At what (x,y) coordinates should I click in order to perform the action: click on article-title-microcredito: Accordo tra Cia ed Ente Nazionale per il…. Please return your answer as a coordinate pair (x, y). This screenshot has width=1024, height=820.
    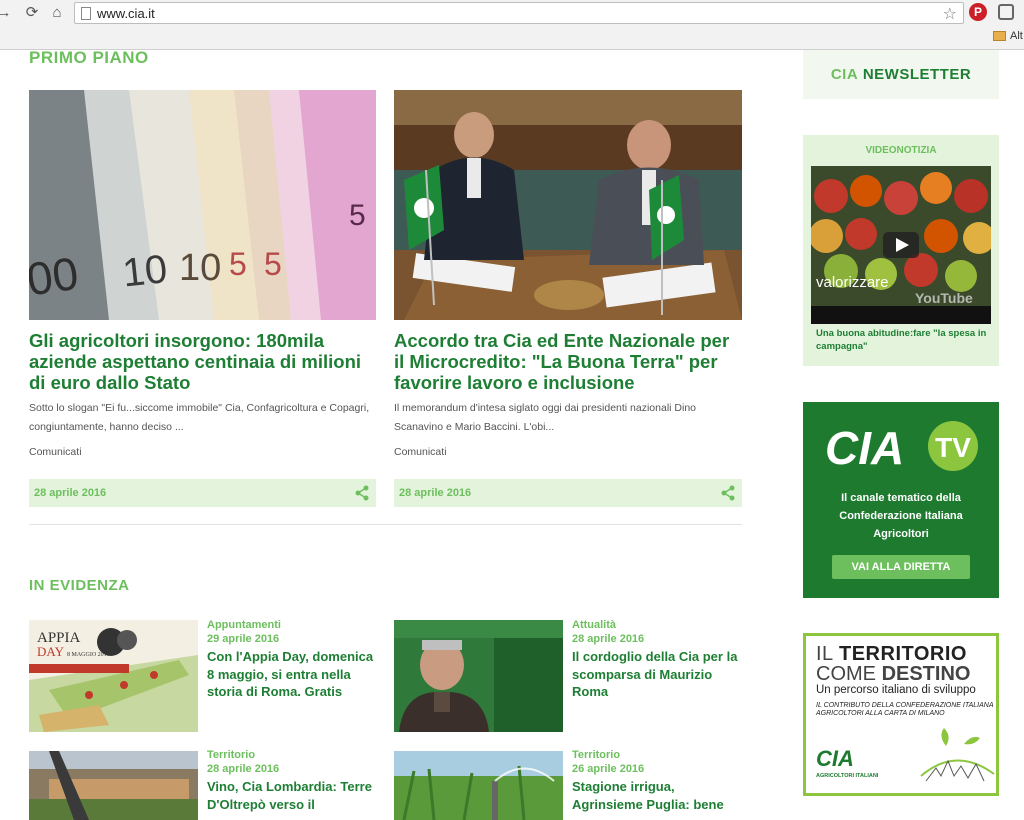
    Looking at the image, I should click on (569, 361).